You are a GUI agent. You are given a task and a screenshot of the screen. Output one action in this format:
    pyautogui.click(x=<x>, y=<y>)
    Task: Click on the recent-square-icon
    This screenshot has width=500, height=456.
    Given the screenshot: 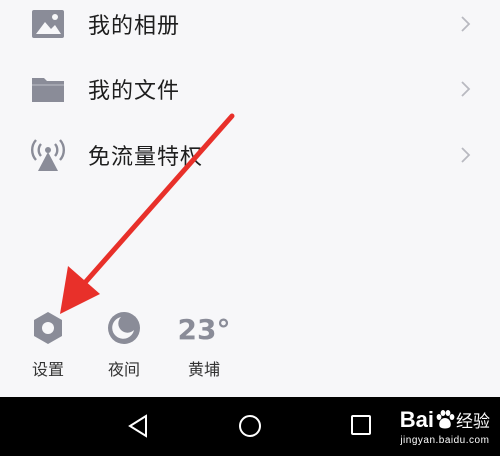 What is the action you would take?
    pyautogui.click(x=361, y=426)
    